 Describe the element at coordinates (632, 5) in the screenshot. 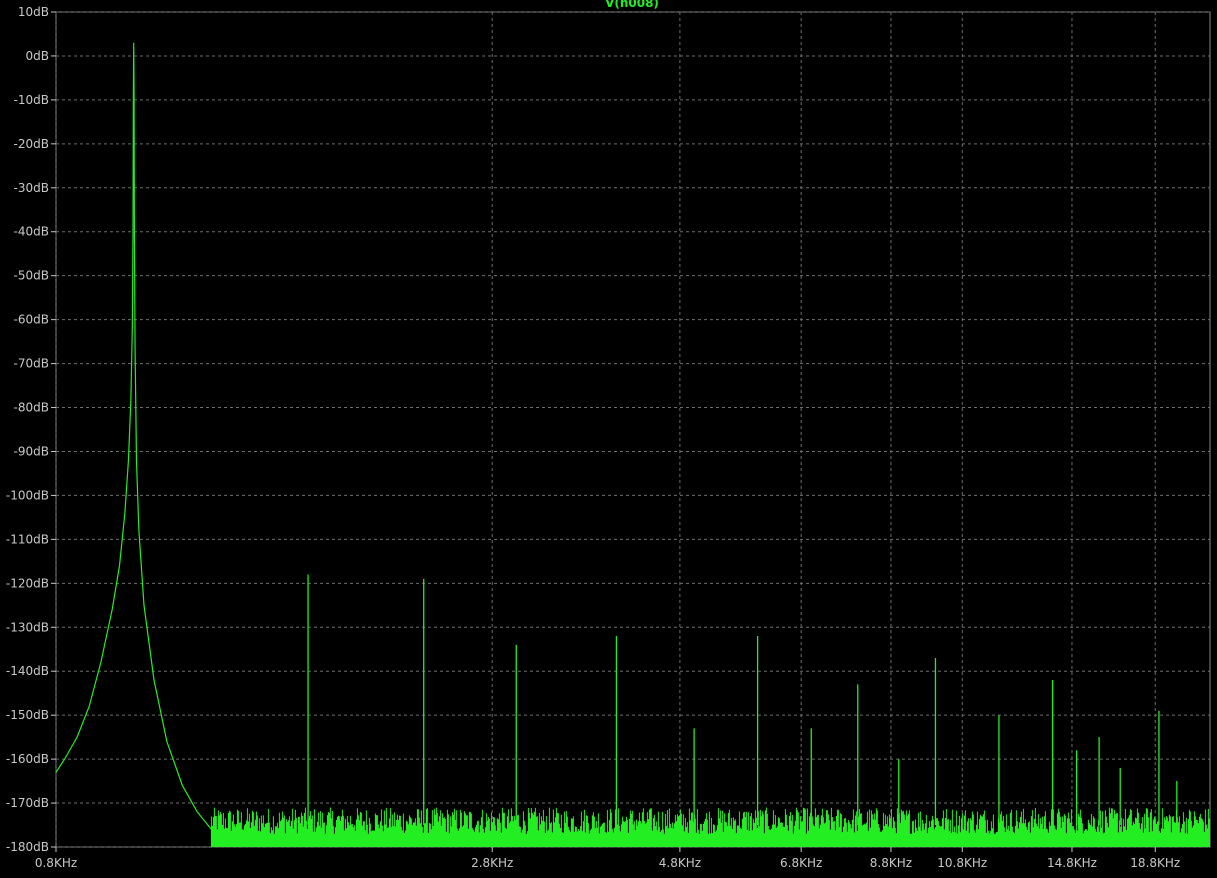

I see `trace-title: V(n008)` at that location.